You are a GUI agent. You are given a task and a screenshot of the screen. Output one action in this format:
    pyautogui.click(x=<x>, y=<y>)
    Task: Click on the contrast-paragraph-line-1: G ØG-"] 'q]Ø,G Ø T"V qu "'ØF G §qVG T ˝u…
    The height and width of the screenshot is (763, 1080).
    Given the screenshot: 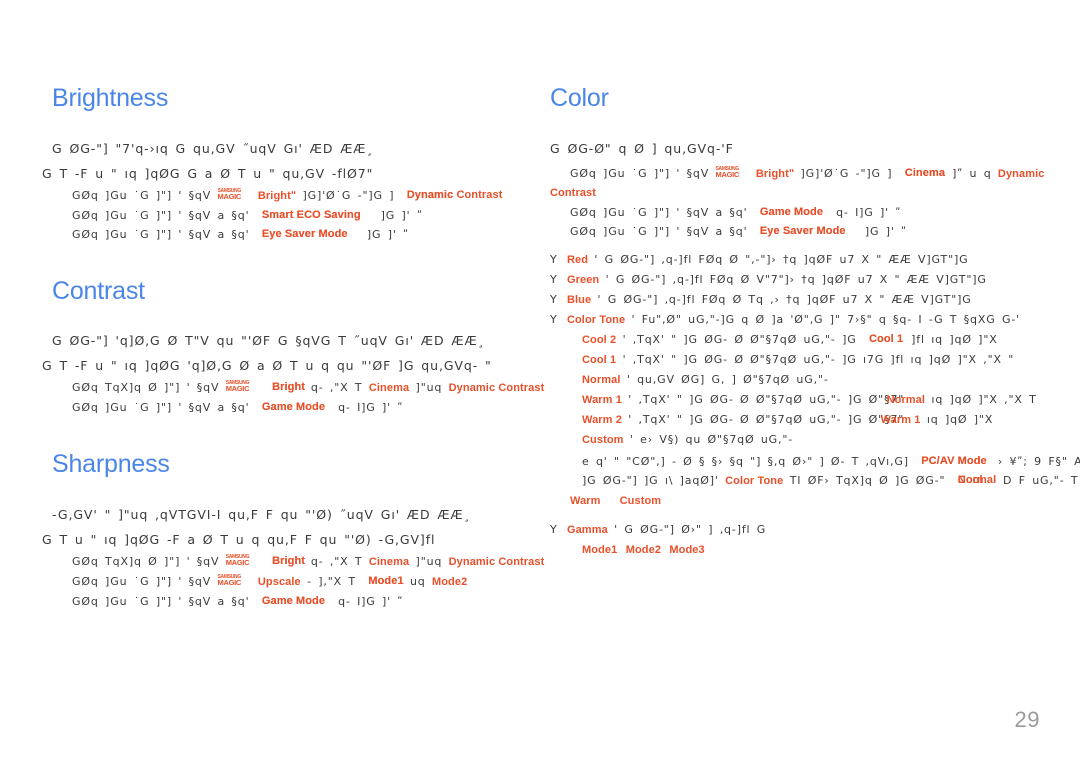 What is the action you would take?
    pyautogui.click(x=268, y=340)
    